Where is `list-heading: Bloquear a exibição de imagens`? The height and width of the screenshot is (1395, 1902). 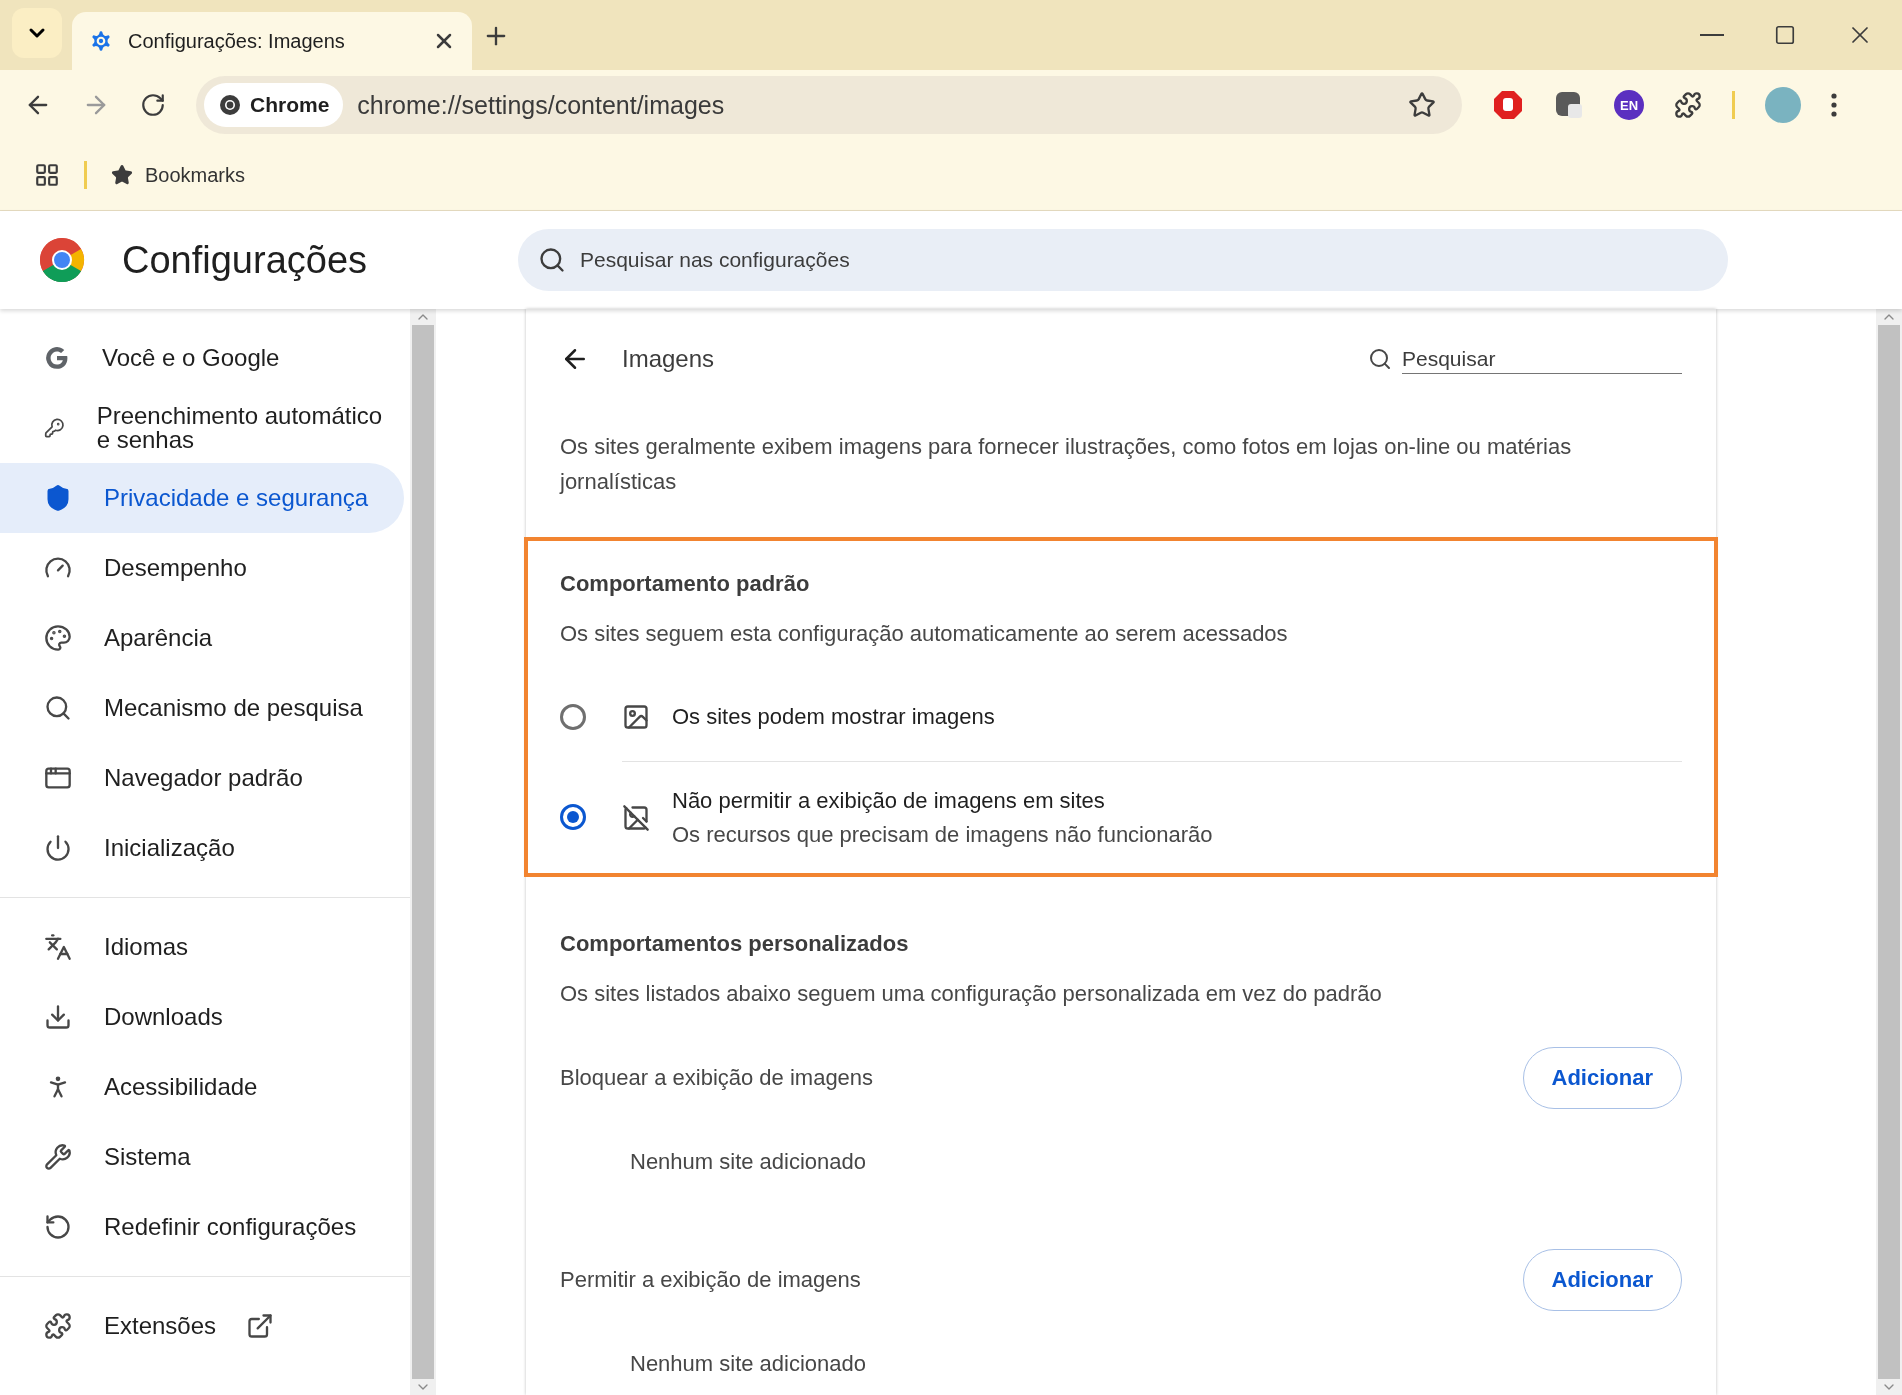
list-heading: Bloquear a exibição de imagens is located at coordinates (717, 1078).